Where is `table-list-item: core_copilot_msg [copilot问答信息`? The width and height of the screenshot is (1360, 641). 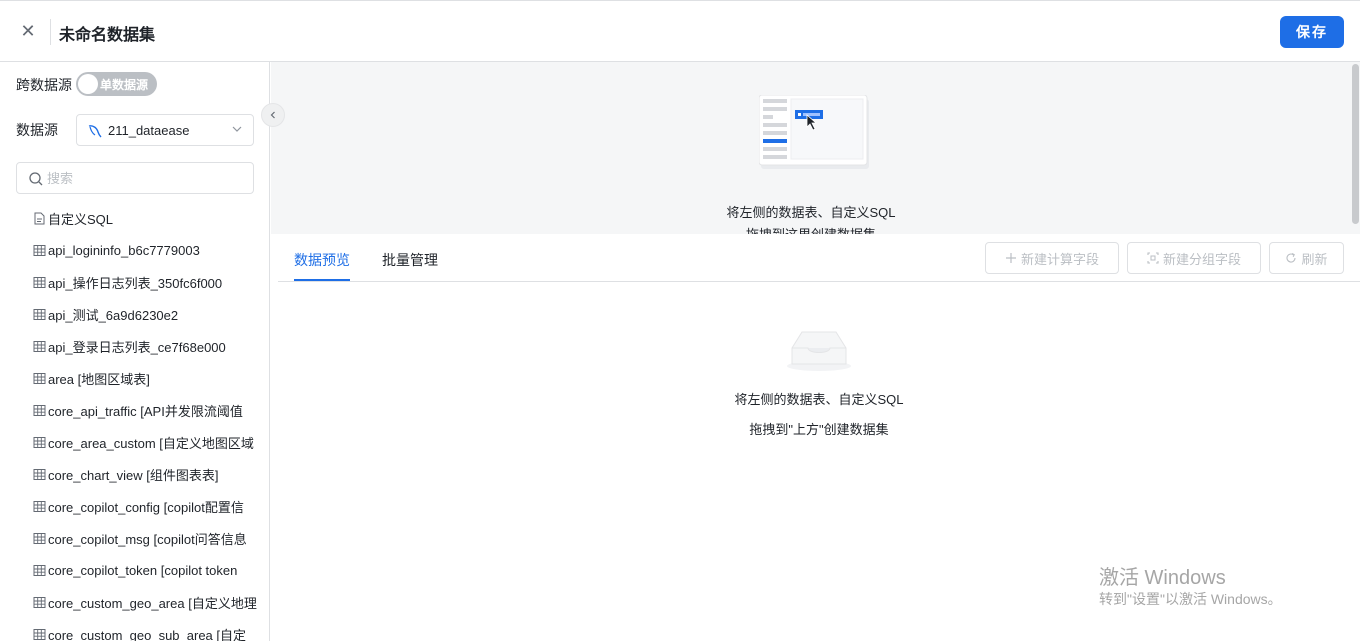 table-list-item: core_copilot_msg [copilot问答信息 is located at coordinates (134, 538).